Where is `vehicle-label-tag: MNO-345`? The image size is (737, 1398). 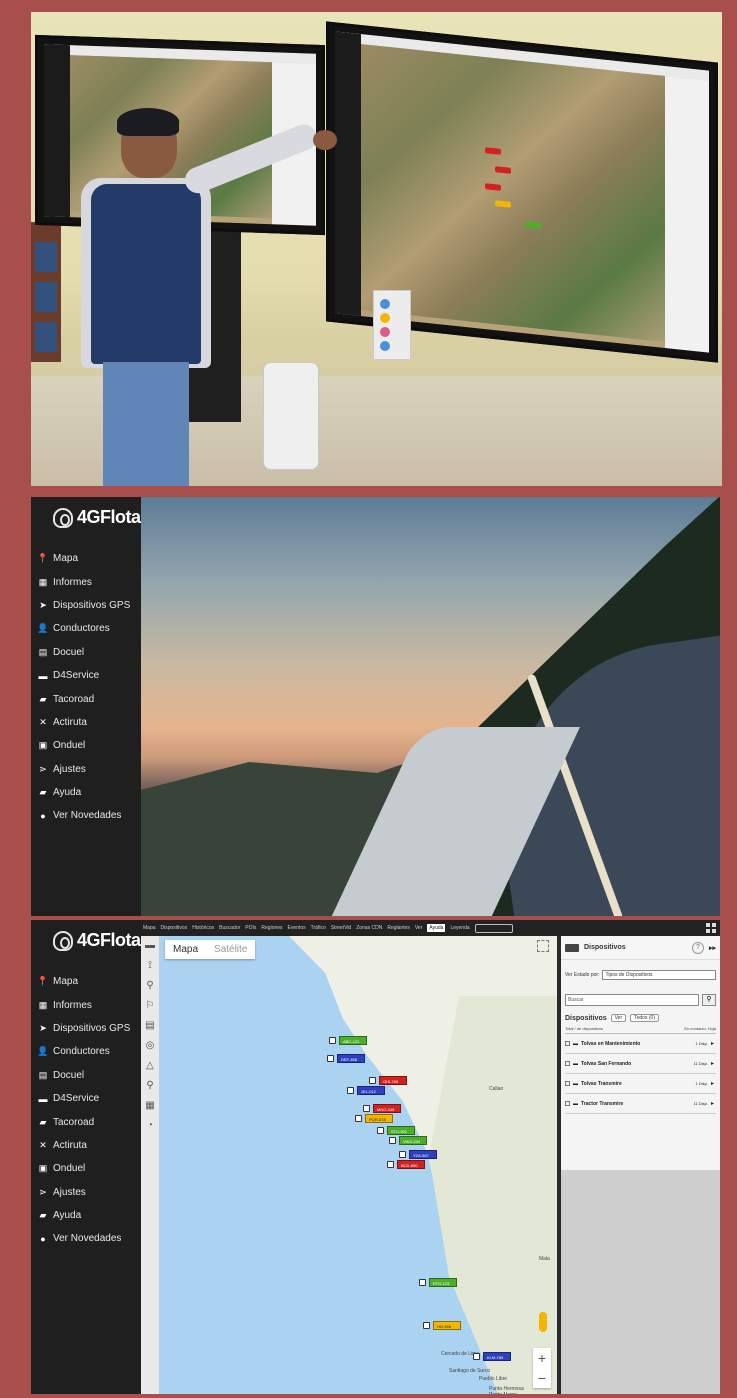
vehicle-label-tag: MNO-345 is located at coordinates (387, 1108).